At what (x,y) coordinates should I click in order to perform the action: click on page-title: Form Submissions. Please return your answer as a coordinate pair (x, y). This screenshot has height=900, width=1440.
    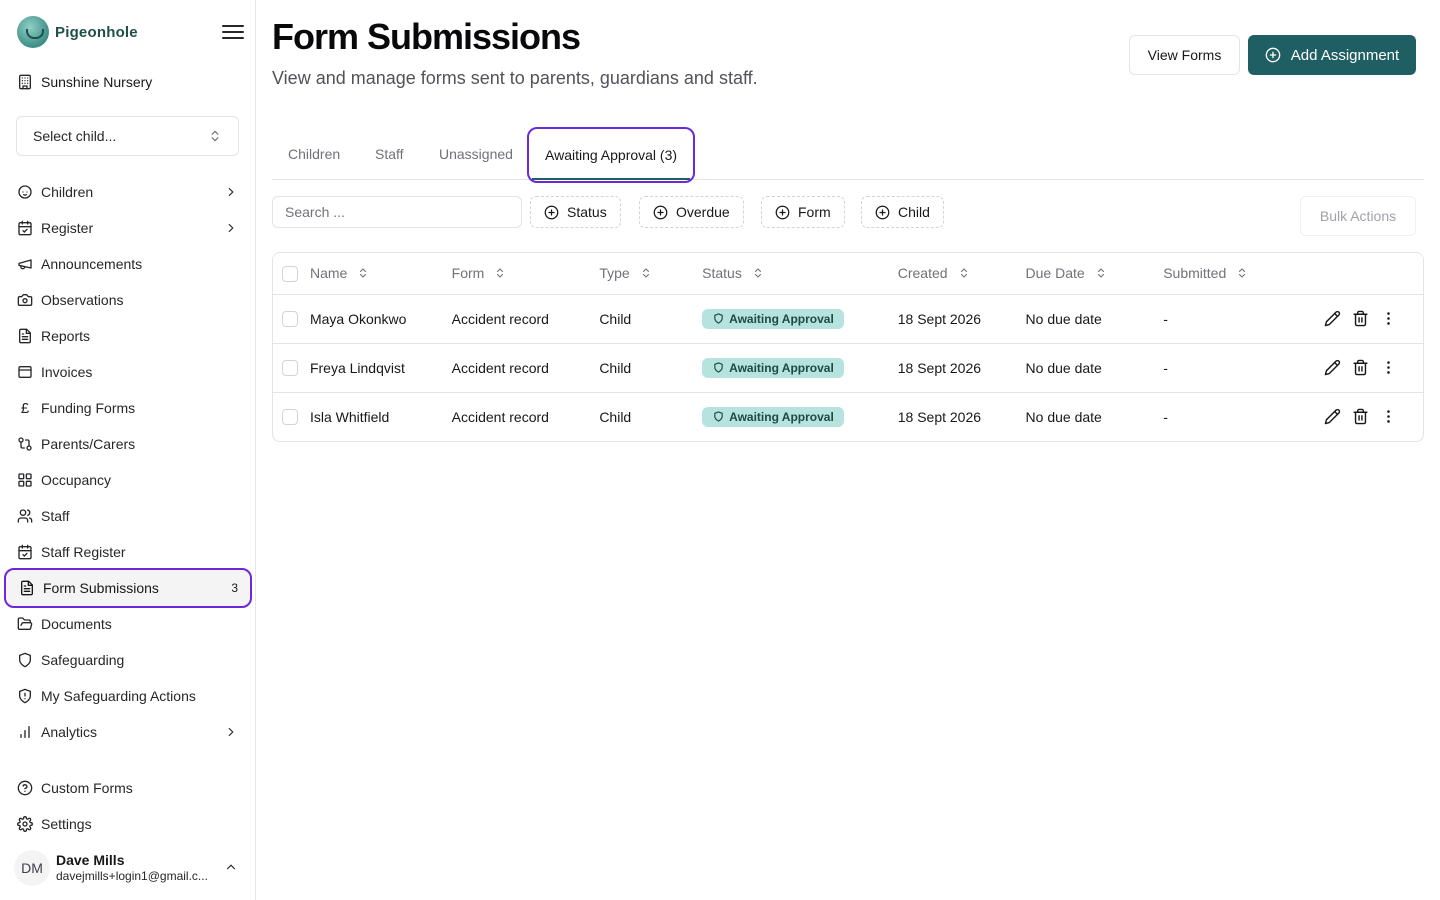
    Looking at the image, I should click on (426, 36).